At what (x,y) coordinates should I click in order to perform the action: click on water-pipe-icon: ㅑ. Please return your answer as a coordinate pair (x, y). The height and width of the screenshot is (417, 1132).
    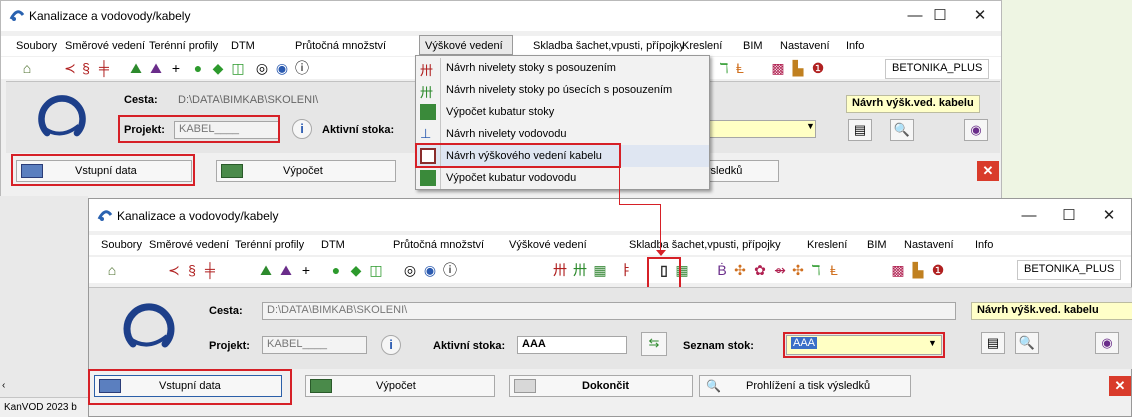
    Looking at the image, I should click on (626, 270).